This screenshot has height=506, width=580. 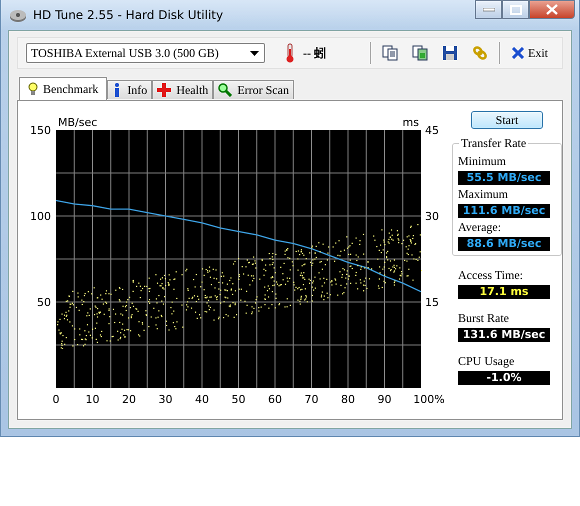 I want to click on reading-label: Burst Rate, so click(x=484, y=318).